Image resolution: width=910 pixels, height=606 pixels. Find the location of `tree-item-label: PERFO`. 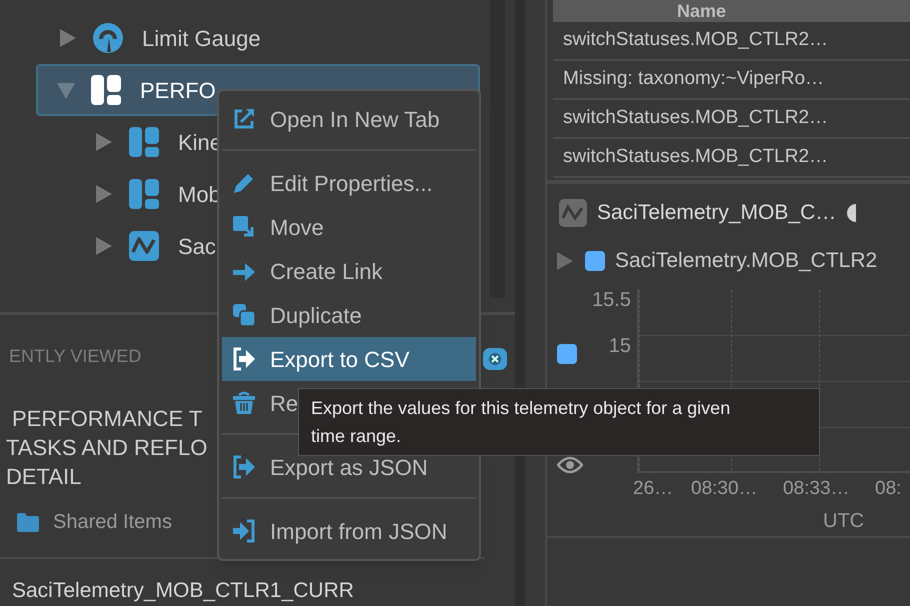

tree-item-label: PERFO is located at coordinates (178, 90).